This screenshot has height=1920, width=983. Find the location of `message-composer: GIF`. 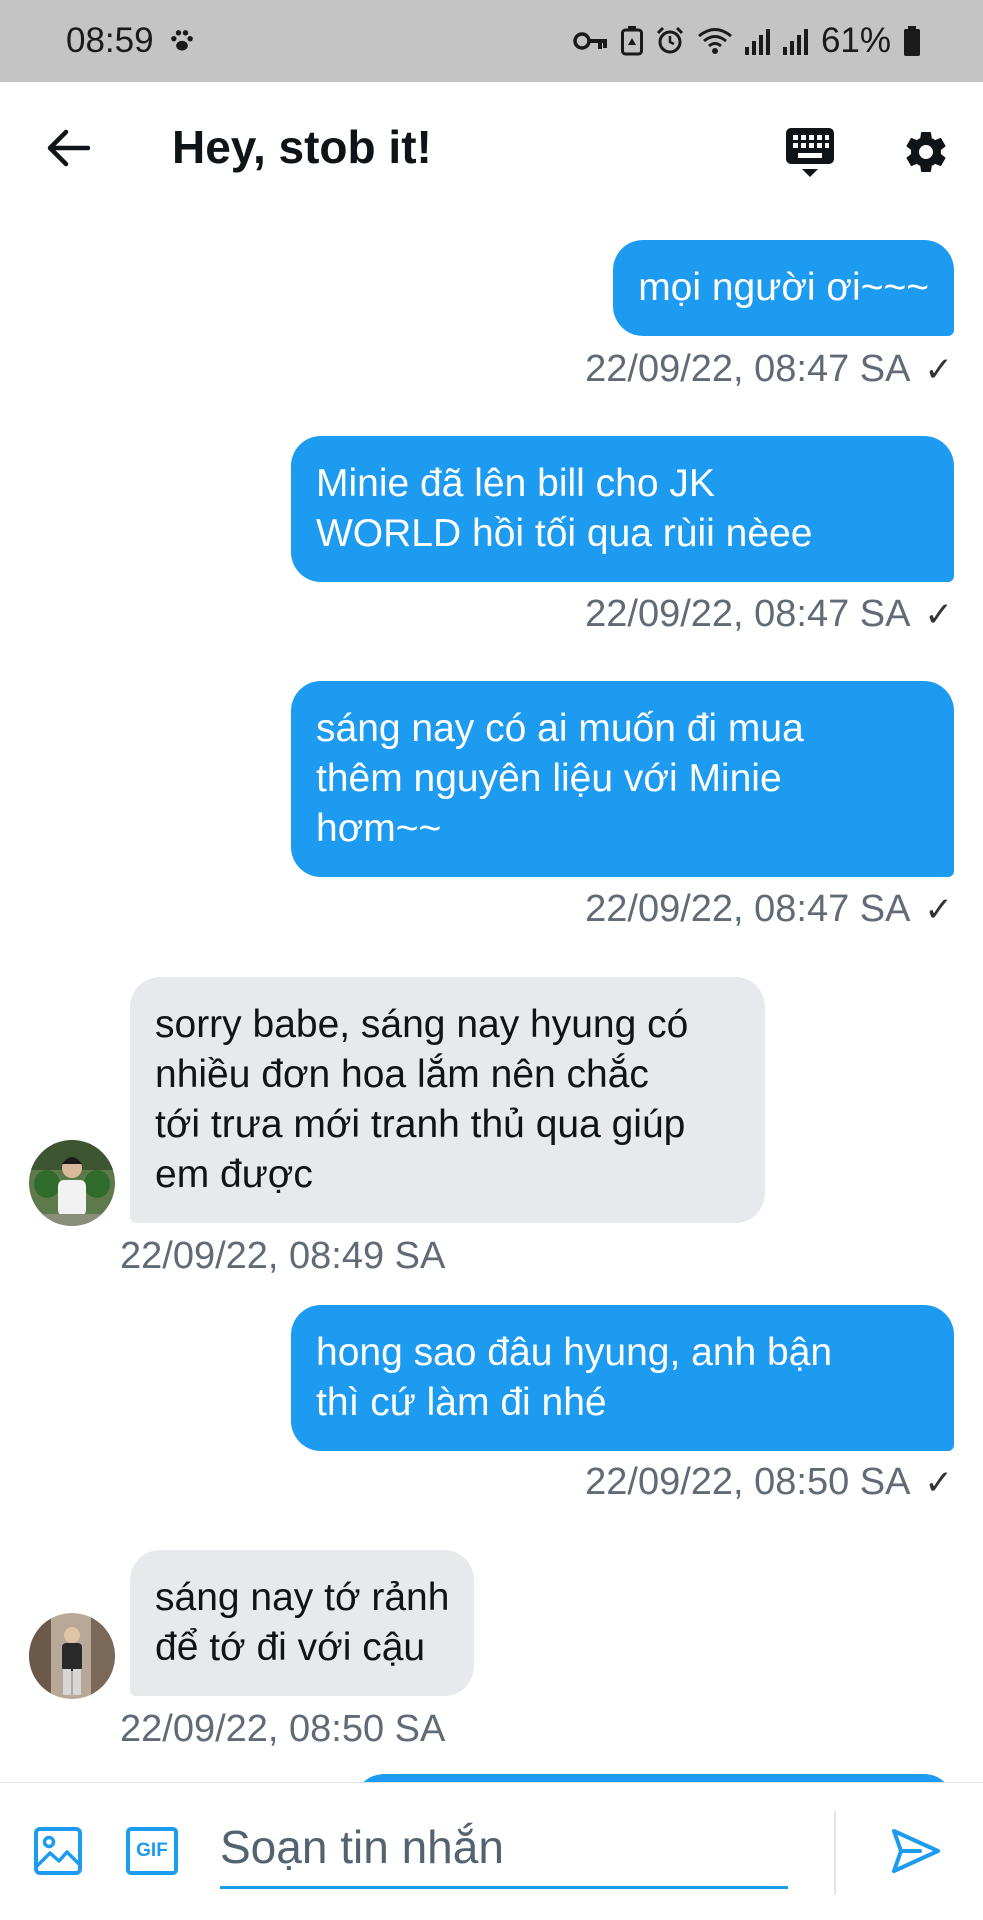

message-composer: GIF is located at coordinates (491, 1851).